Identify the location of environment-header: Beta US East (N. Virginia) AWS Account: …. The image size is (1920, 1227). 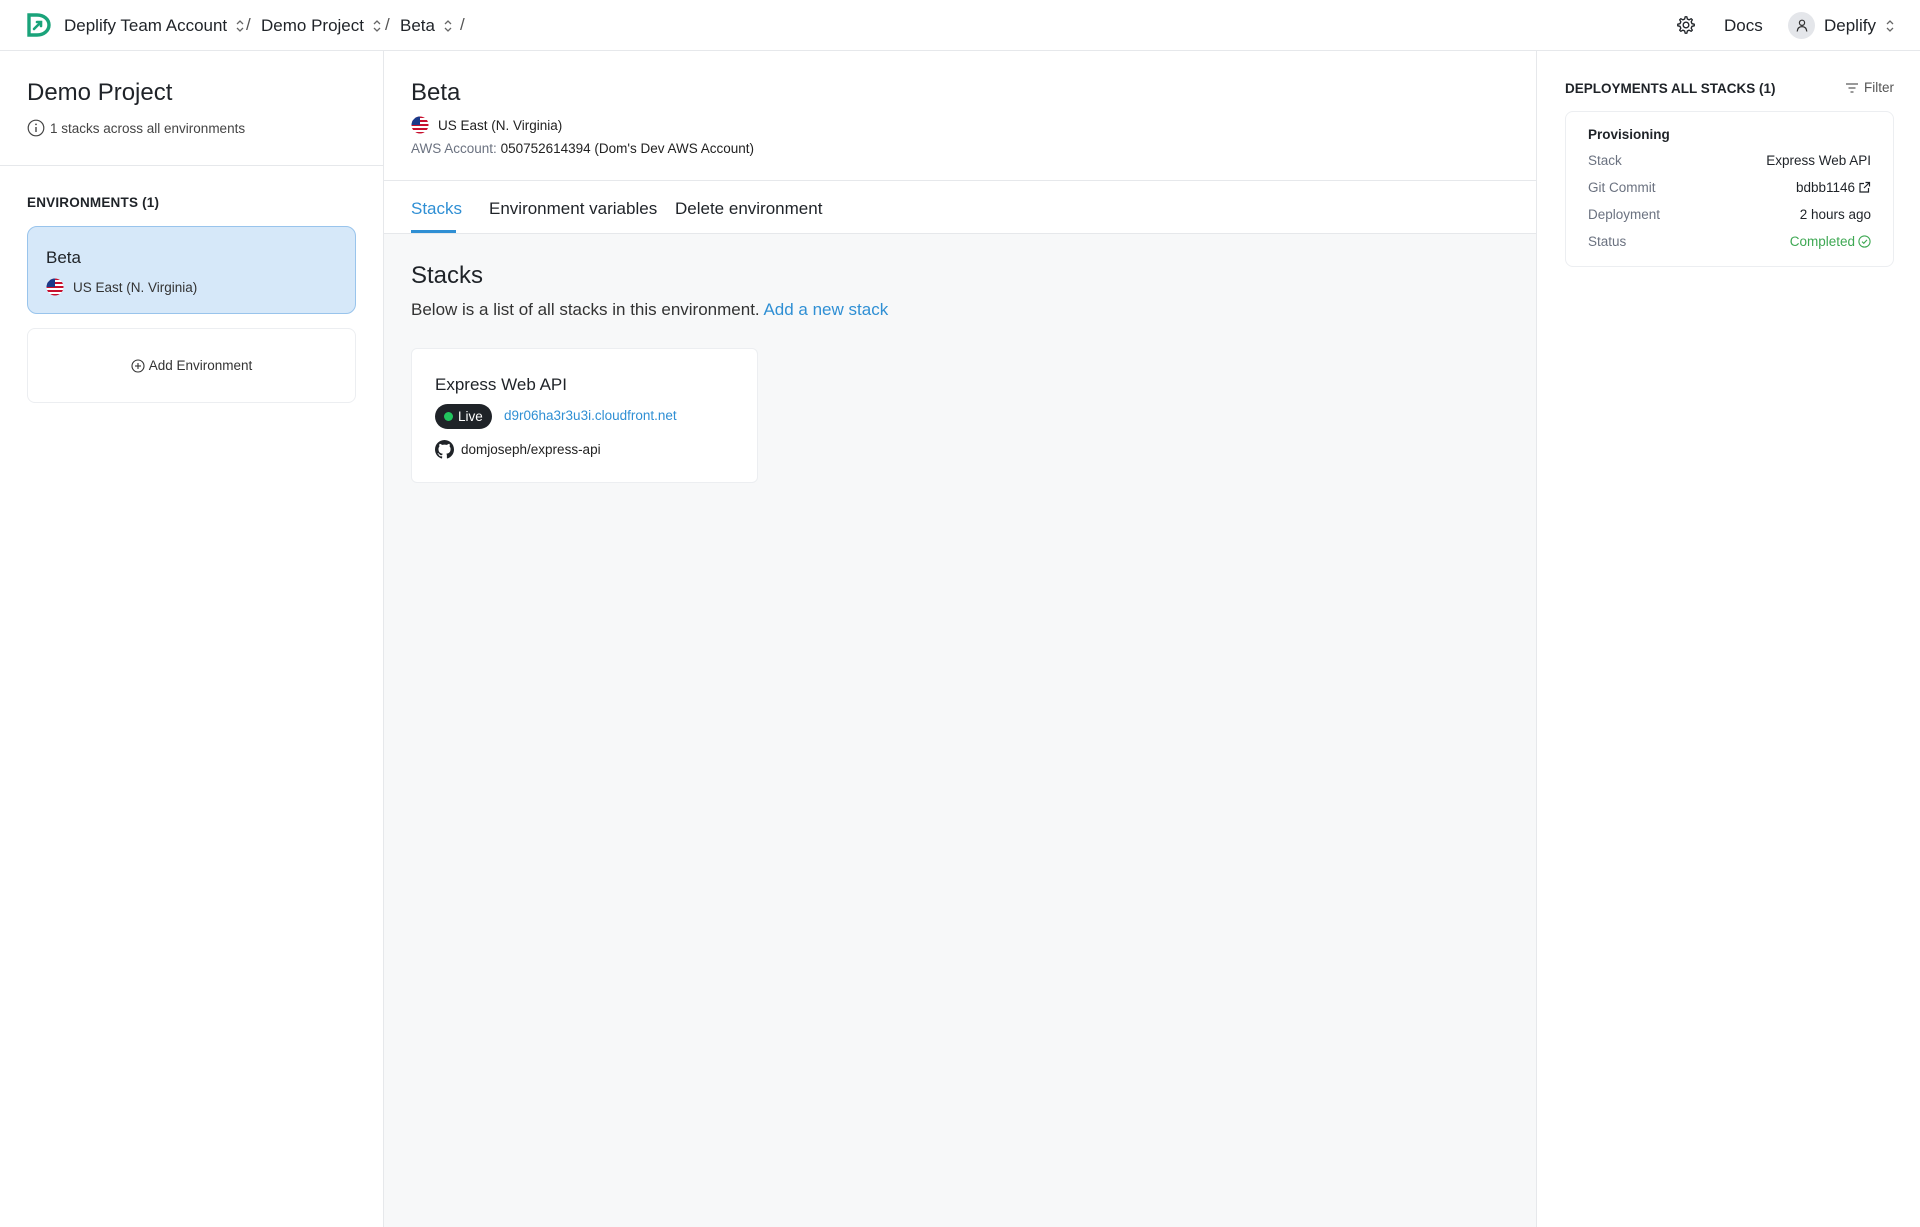
(960, 116).